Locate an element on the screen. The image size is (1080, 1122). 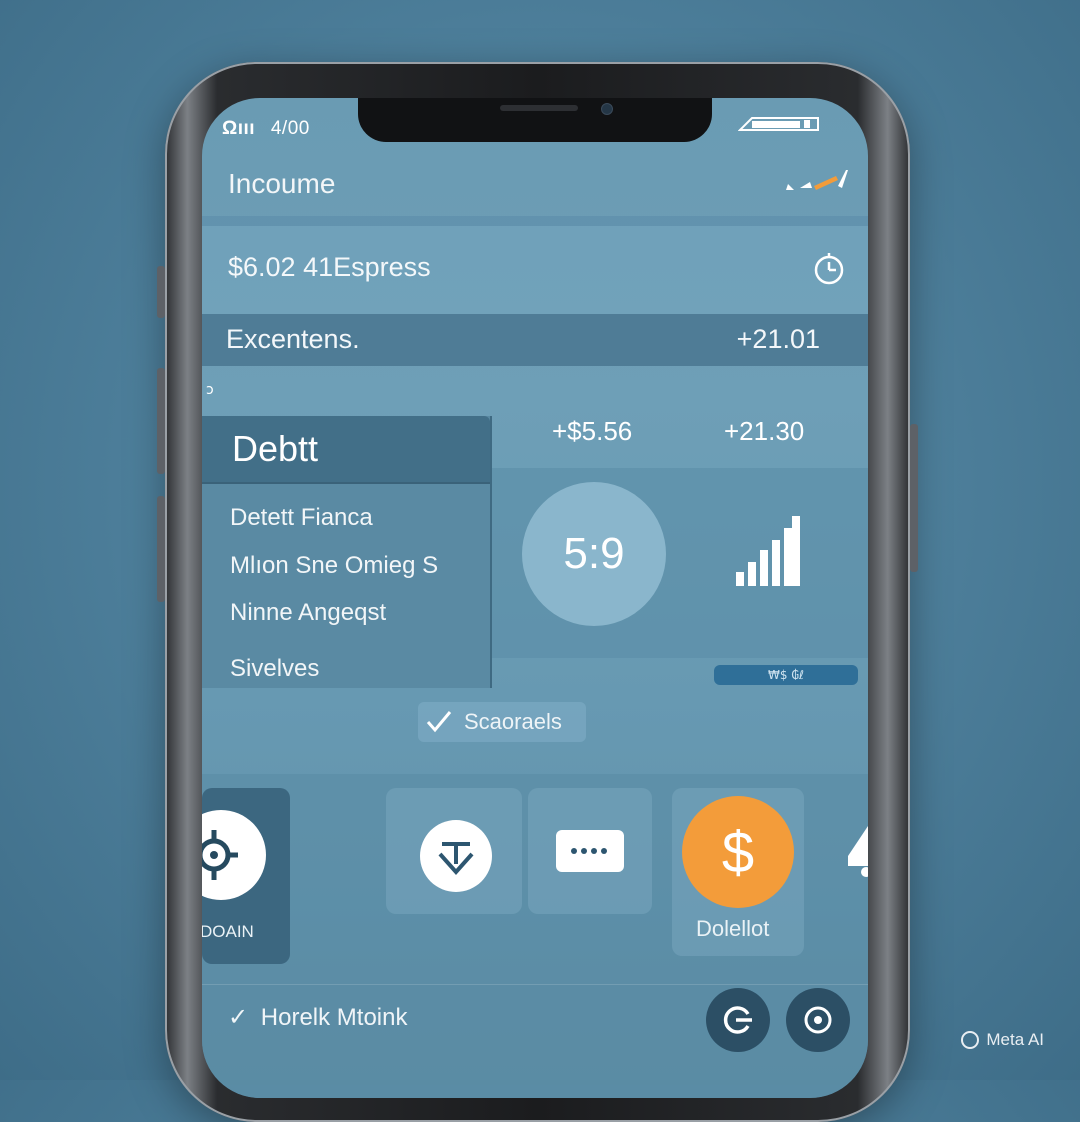
refresh-button is located at coordinates (738, 1020).